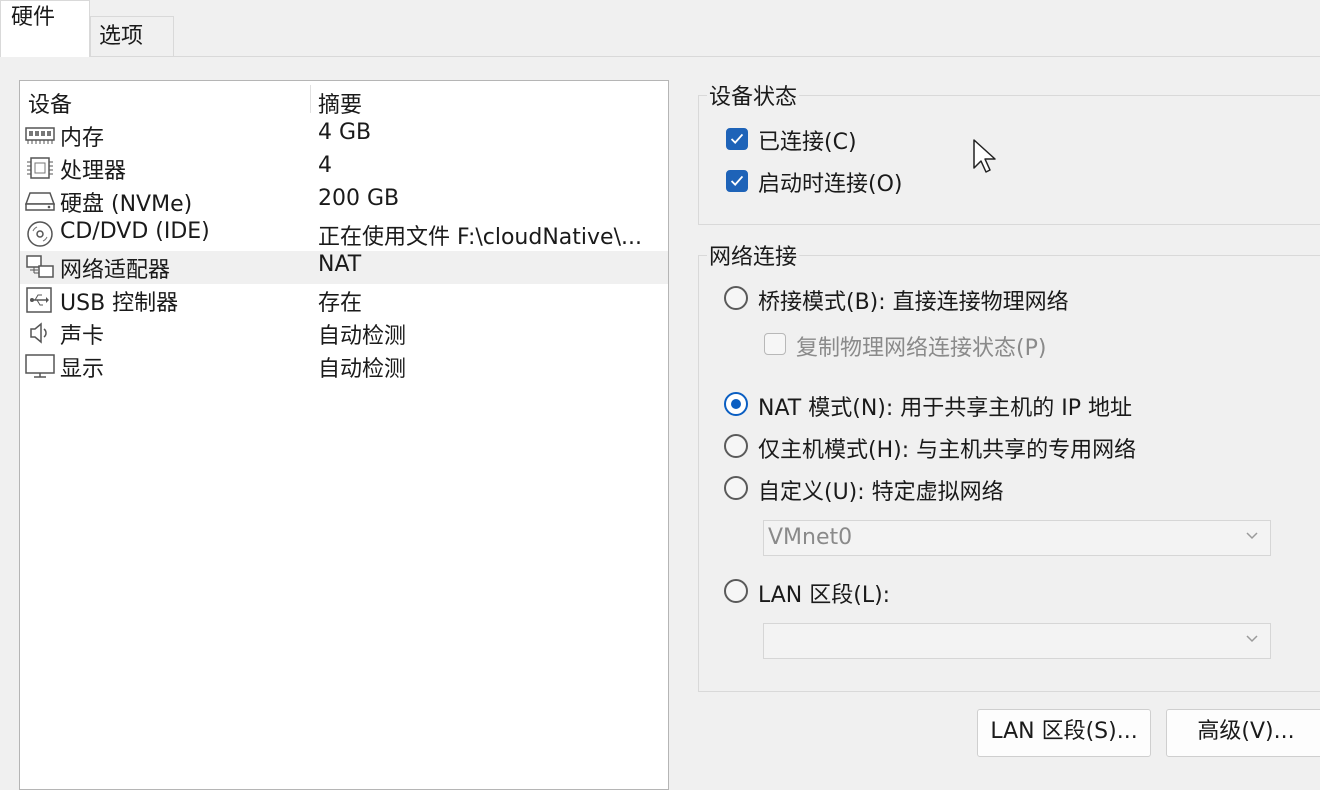 The image size is (1320, 790). Describe the element at coordinates (39, 300) in the screenshot. I see `usb-icon` at that location.